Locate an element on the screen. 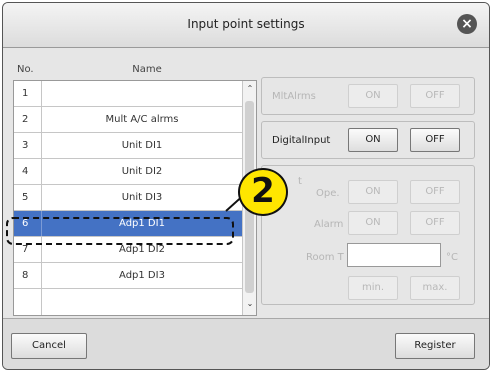 Image resolution: width=494 pixels, height=374 pixels. room-t-unit: °C is located at coordinates (452, 257).